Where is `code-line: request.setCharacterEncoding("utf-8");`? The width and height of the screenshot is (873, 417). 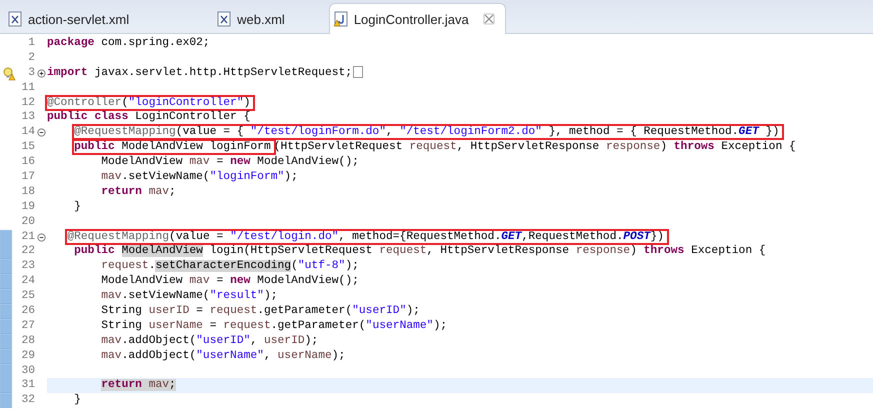
code-line: request.setCharacterEncoding("utf-8"); is located at coordinates (229, 266).